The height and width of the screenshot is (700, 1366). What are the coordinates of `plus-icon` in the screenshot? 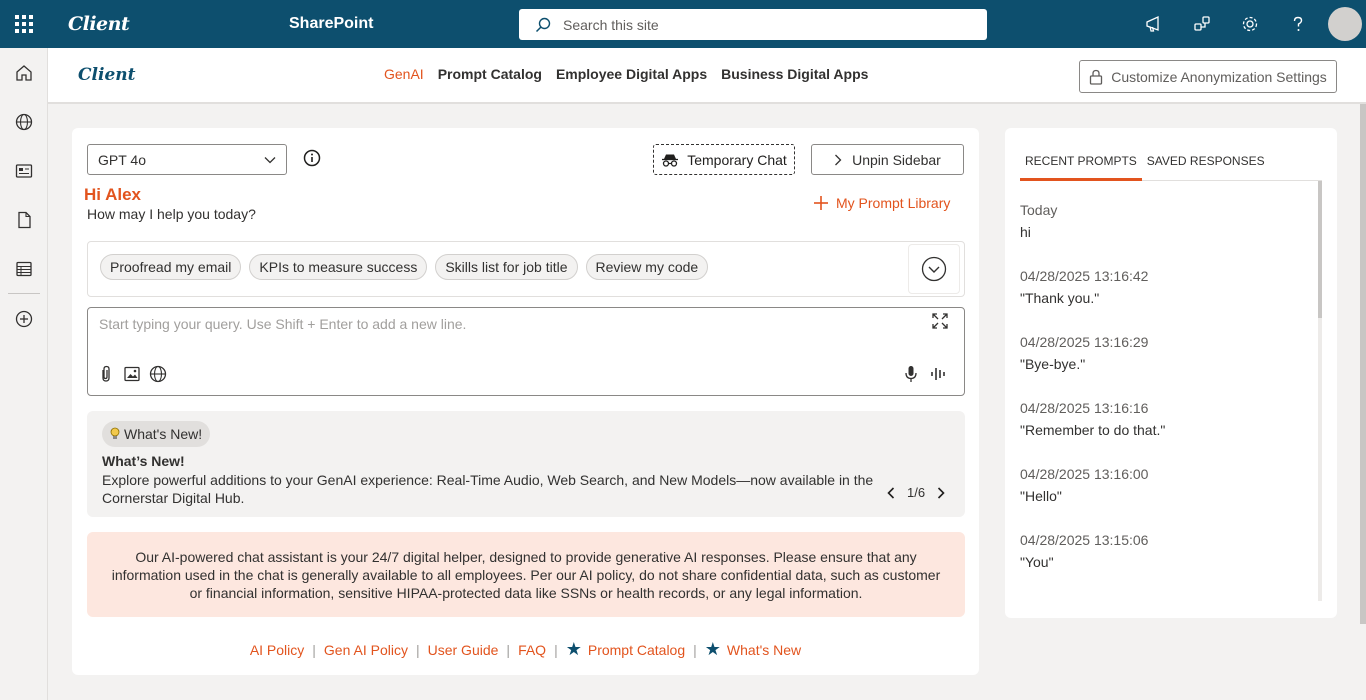 It's located at (821, 203).